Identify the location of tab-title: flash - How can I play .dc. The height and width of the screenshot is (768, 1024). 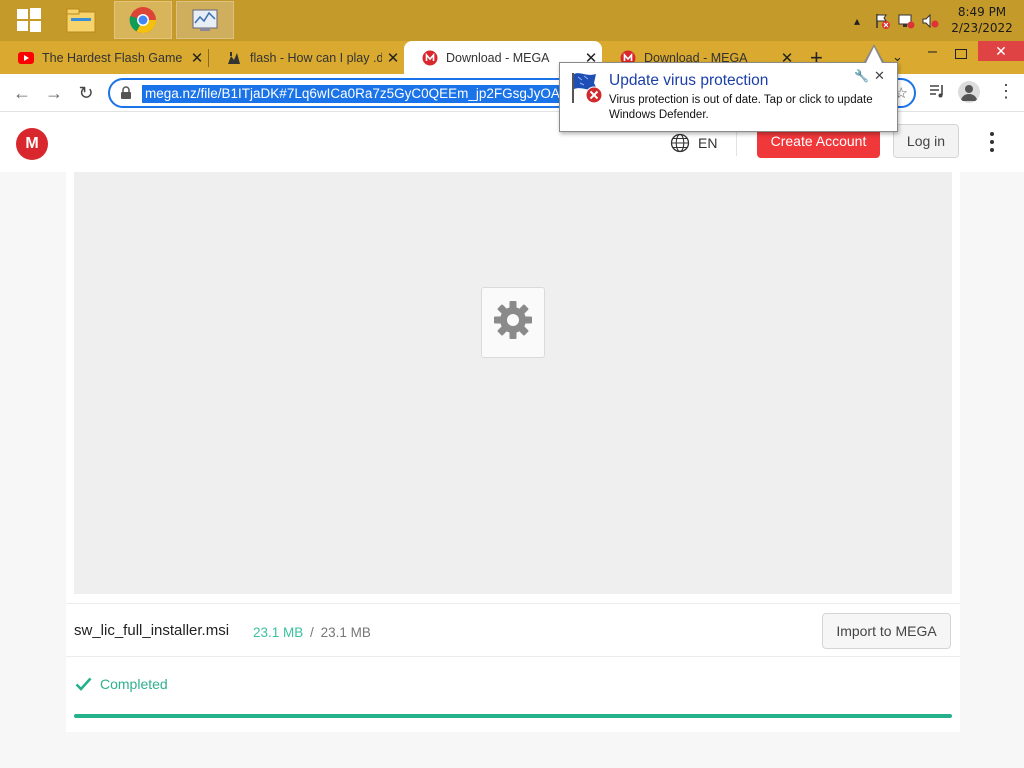
(316, 57).